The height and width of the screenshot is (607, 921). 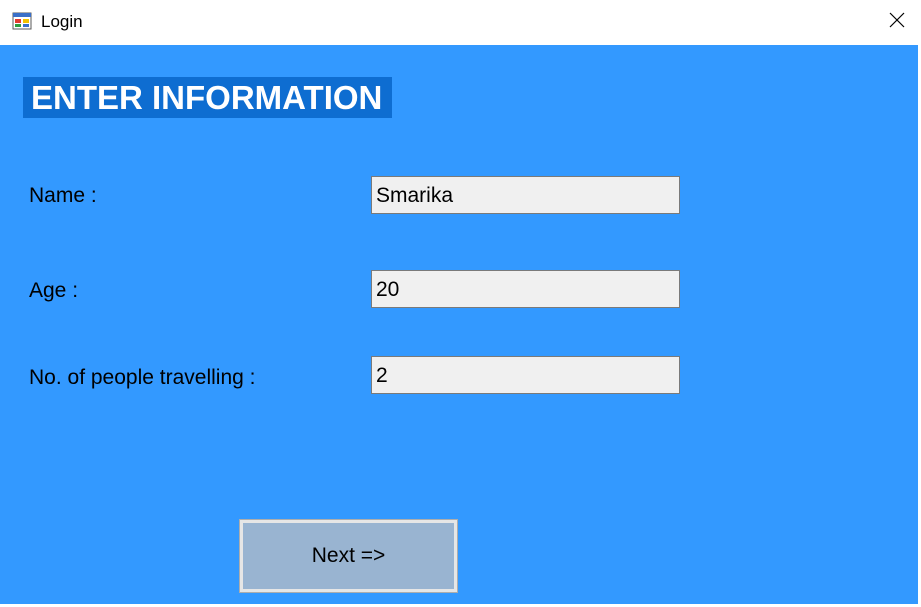 I want to click on close-button, so click(x=897, y=22).